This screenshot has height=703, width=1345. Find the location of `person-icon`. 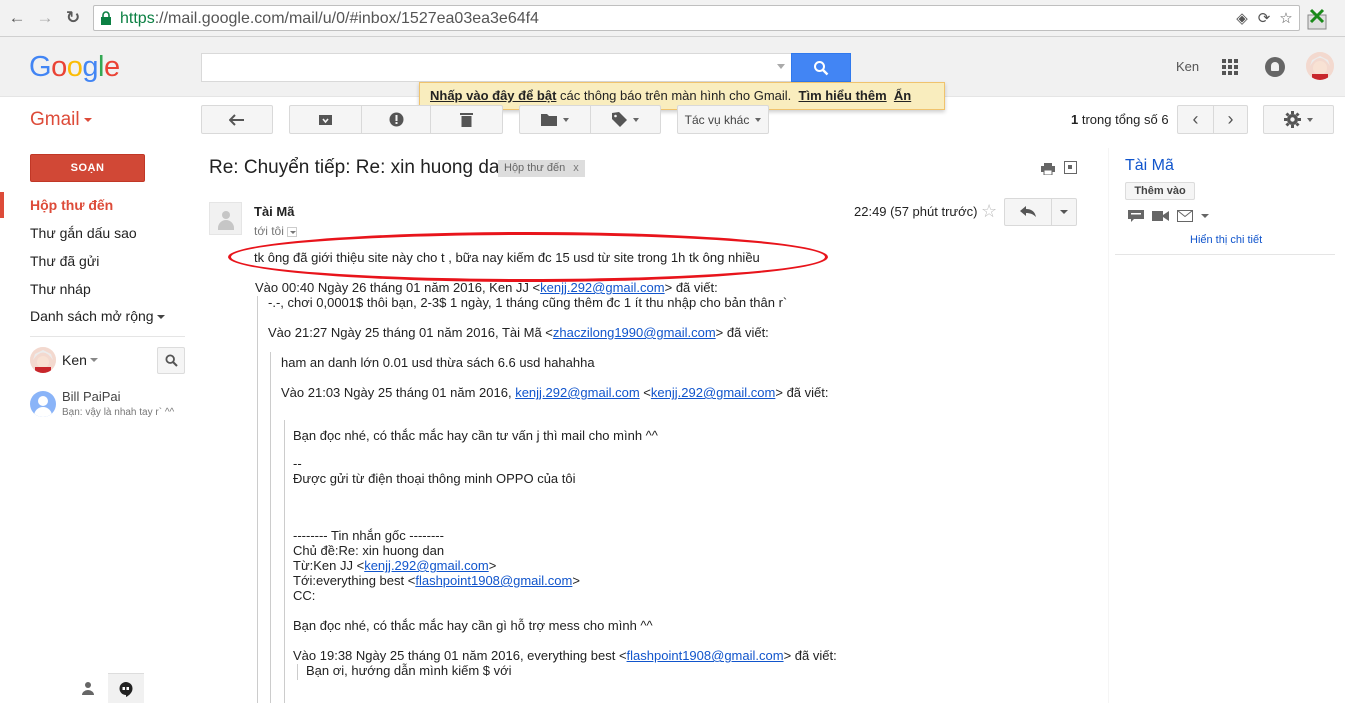

person-icon is located at coordinates (88, 688).